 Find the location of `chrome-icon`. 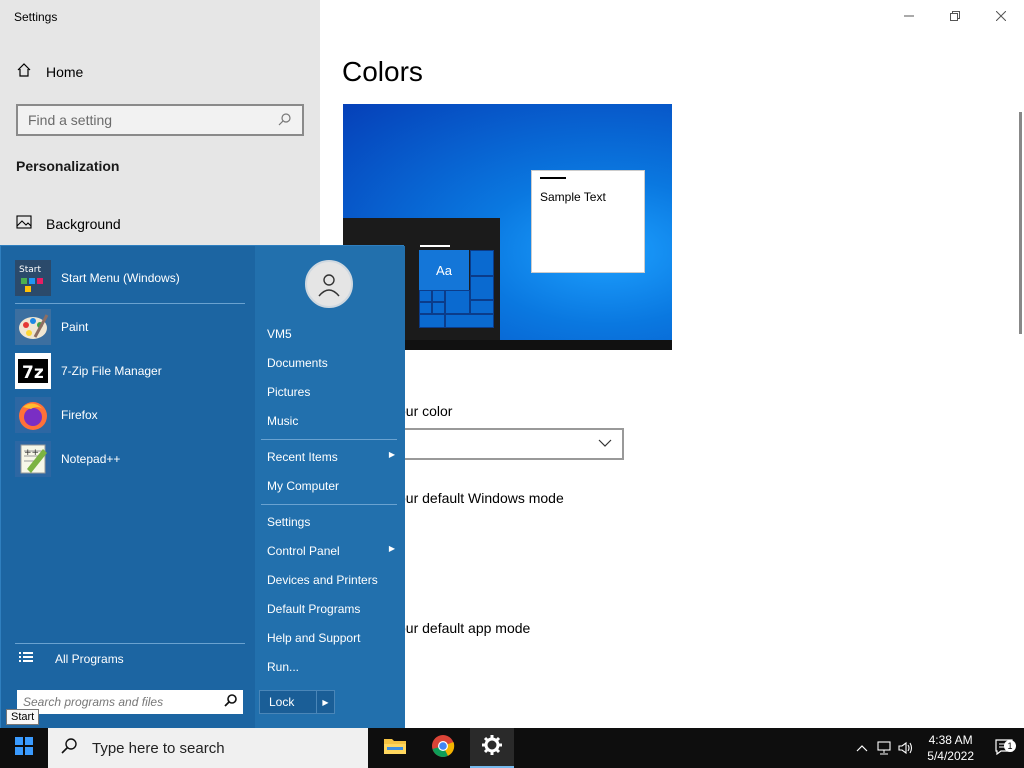

chrome-icon is located at coordinates (443, 748).